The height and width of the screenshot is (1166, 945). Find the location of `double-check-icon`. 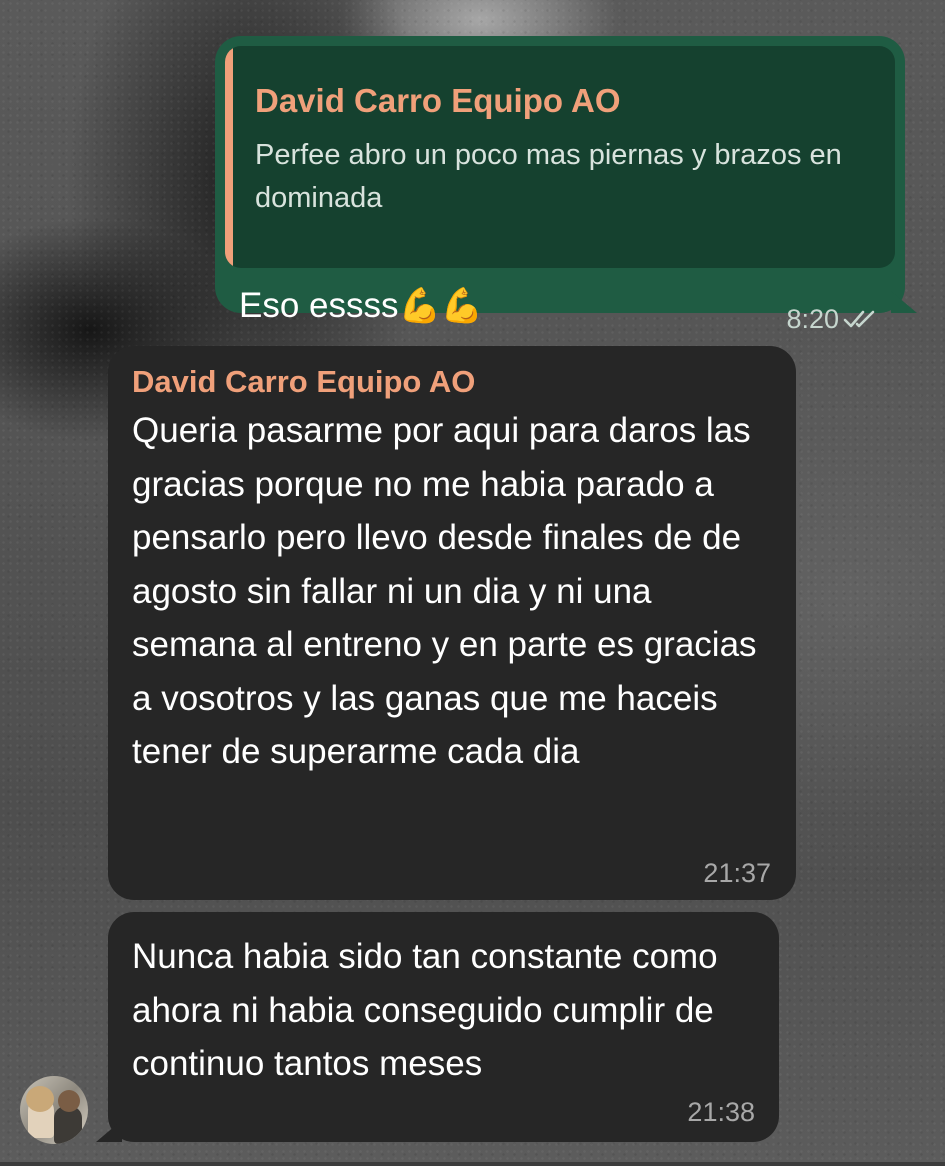

double-check-icon is located at coordinates (859, 319).